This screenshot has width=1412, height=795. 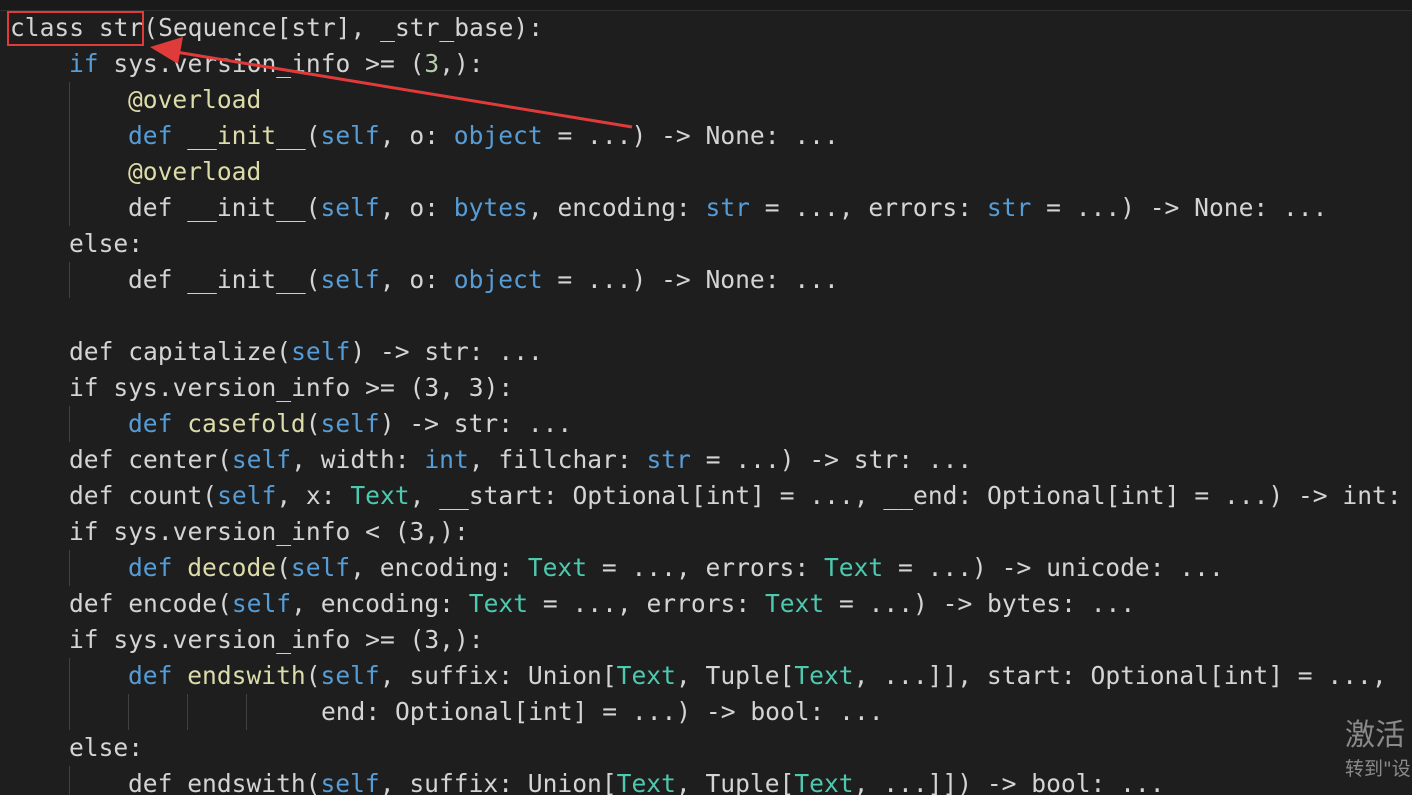 I want to click on windows-activation-watermark: 激活 转到"设, so click(x=1378, y=749).